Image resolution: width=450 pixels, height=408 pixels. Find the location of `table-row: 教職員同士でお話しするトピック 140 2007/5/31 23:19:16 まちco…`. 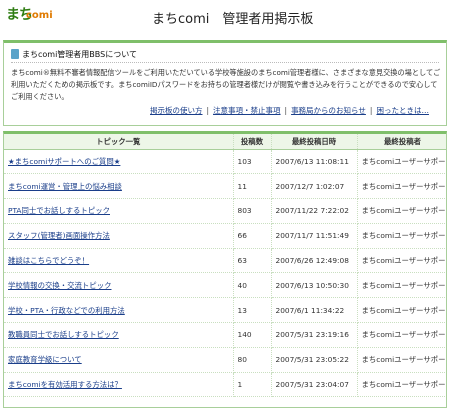

table-row: 教職員同士でお話しするトピック 140 2007/5/31 23:19:16 まちco… is located at coordinates (225, 335).